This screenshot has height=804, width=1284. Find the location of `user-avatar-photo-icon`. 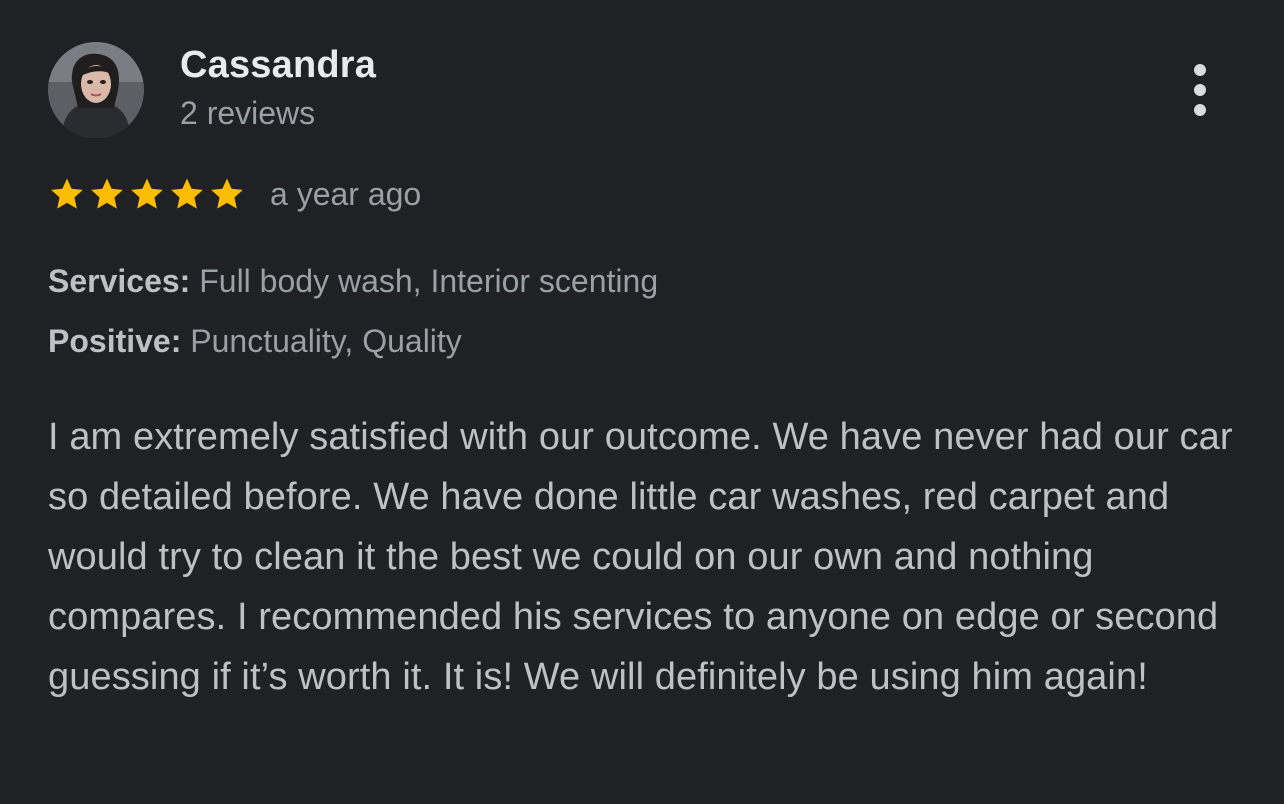

user-avatar-photo-icon is located at coordinates (96, 90).